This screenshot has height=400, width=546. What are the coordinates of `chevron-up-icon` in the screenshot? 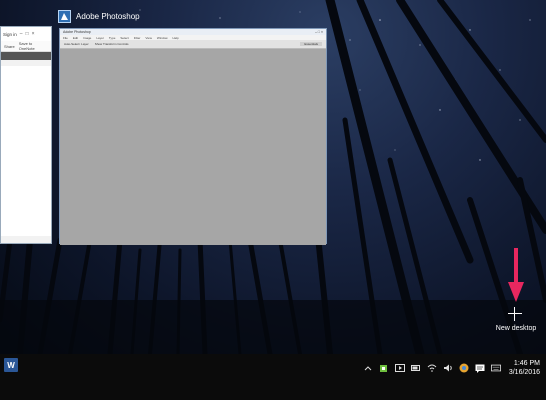 It's located at (368, 368).